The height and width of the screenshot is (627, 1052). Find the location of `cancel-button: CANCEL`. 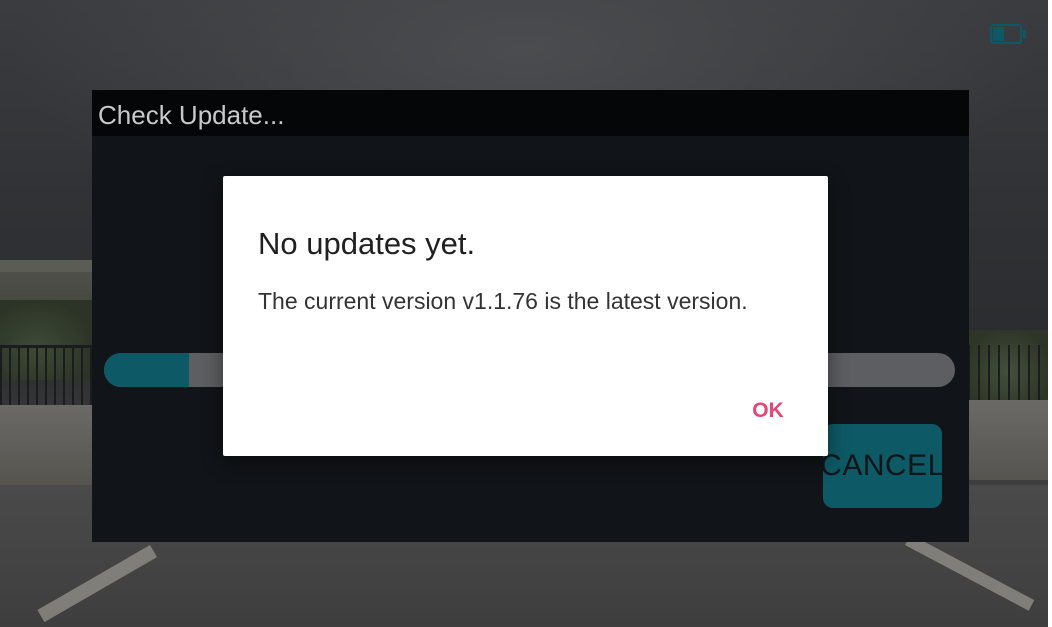

cancel-button: CANCEL is located at coordinates (882, 466).